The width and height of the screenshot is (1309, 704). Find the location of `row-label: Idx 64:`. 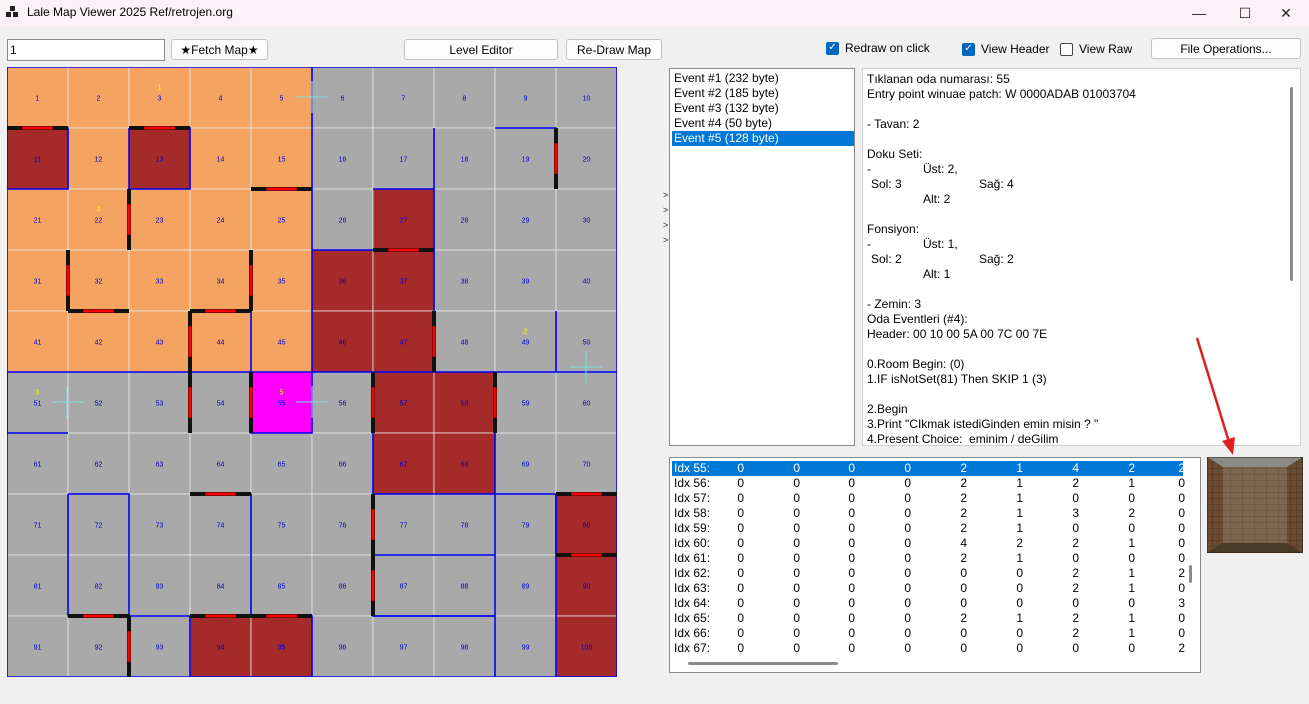

row-label: Idx 64: is located at coordinates (692, 603).